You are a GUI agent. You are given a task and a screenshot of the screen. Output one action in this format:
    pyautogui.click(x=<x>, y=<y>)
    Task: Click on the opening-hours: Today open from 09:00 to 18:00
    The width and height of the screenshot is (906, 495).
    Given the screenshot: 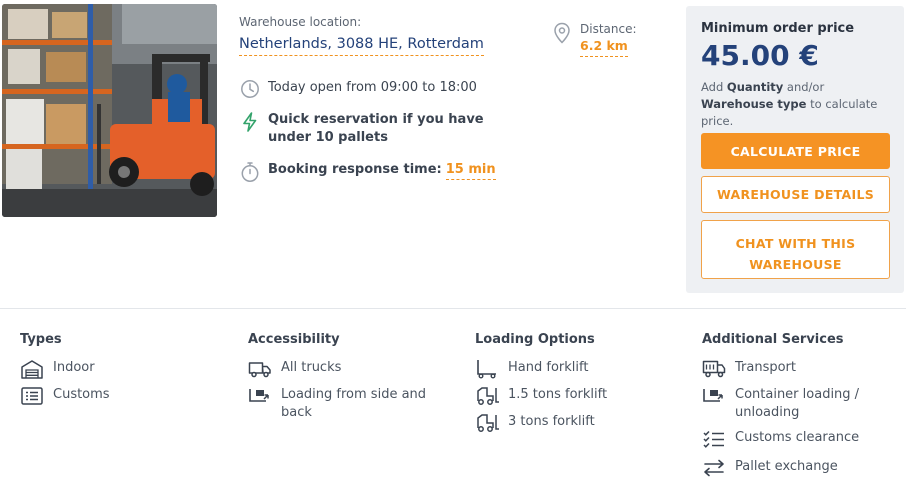 What is the action you would take?
    pyautogui.click(x=358, y=89)
    